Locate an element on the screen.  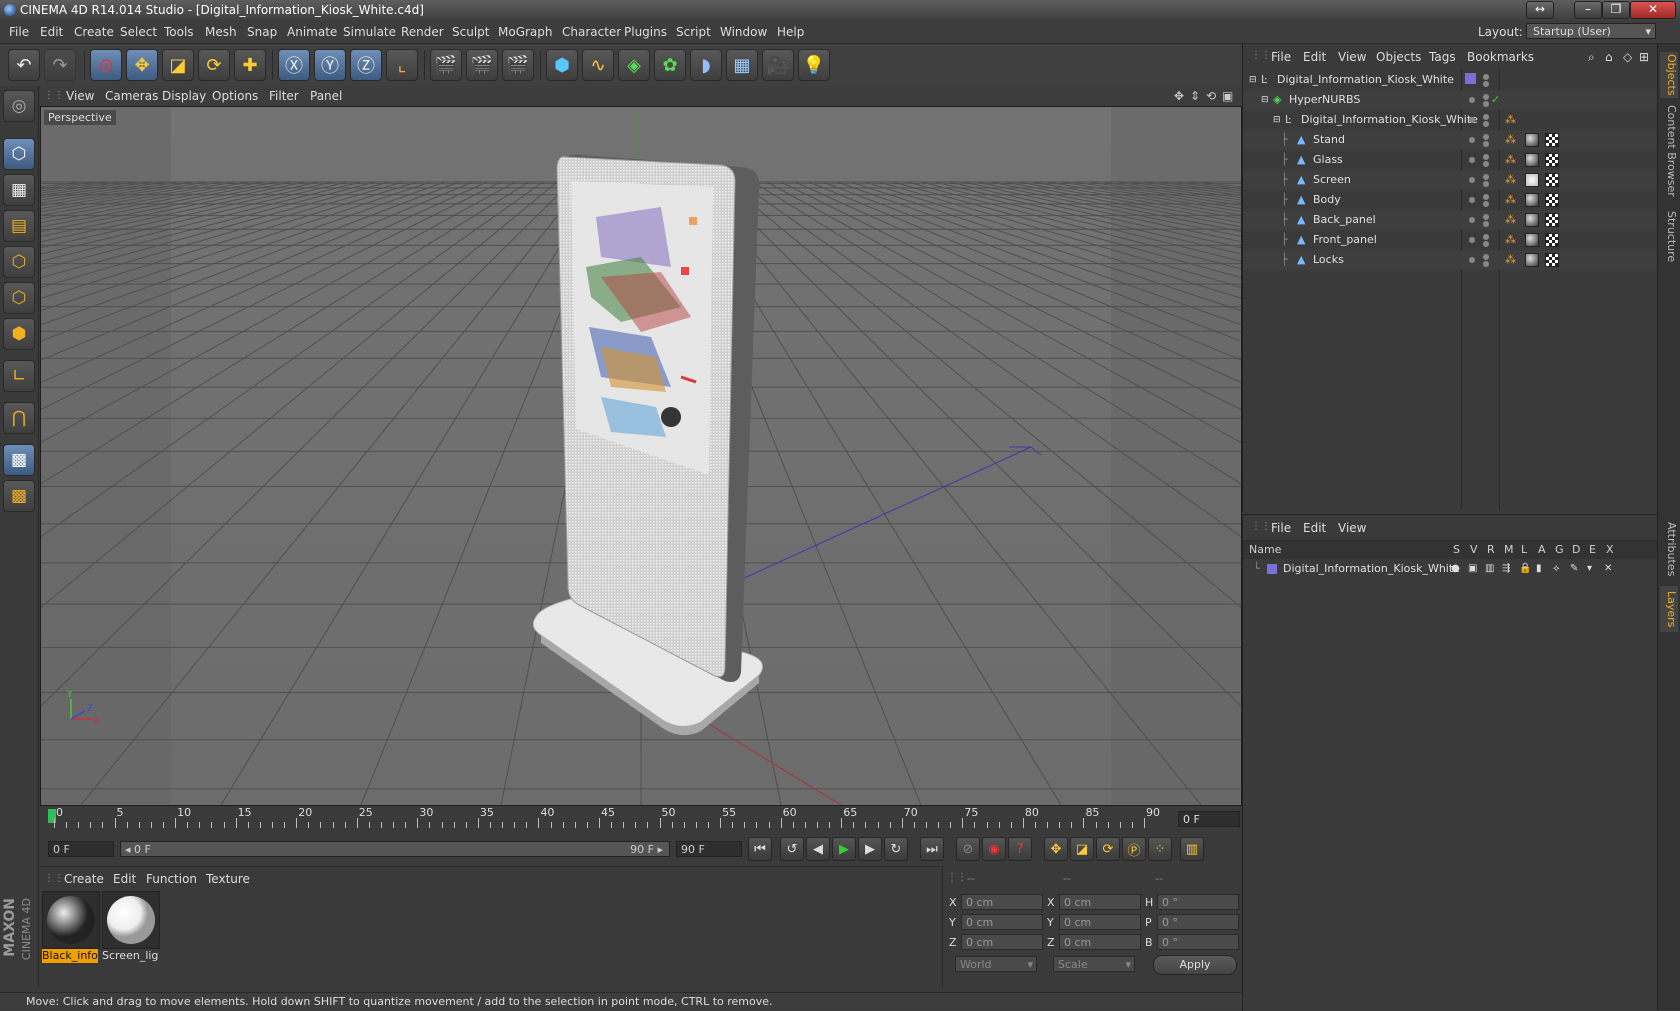
previous-key-button: ↺ is located at coordinates (792, 849).